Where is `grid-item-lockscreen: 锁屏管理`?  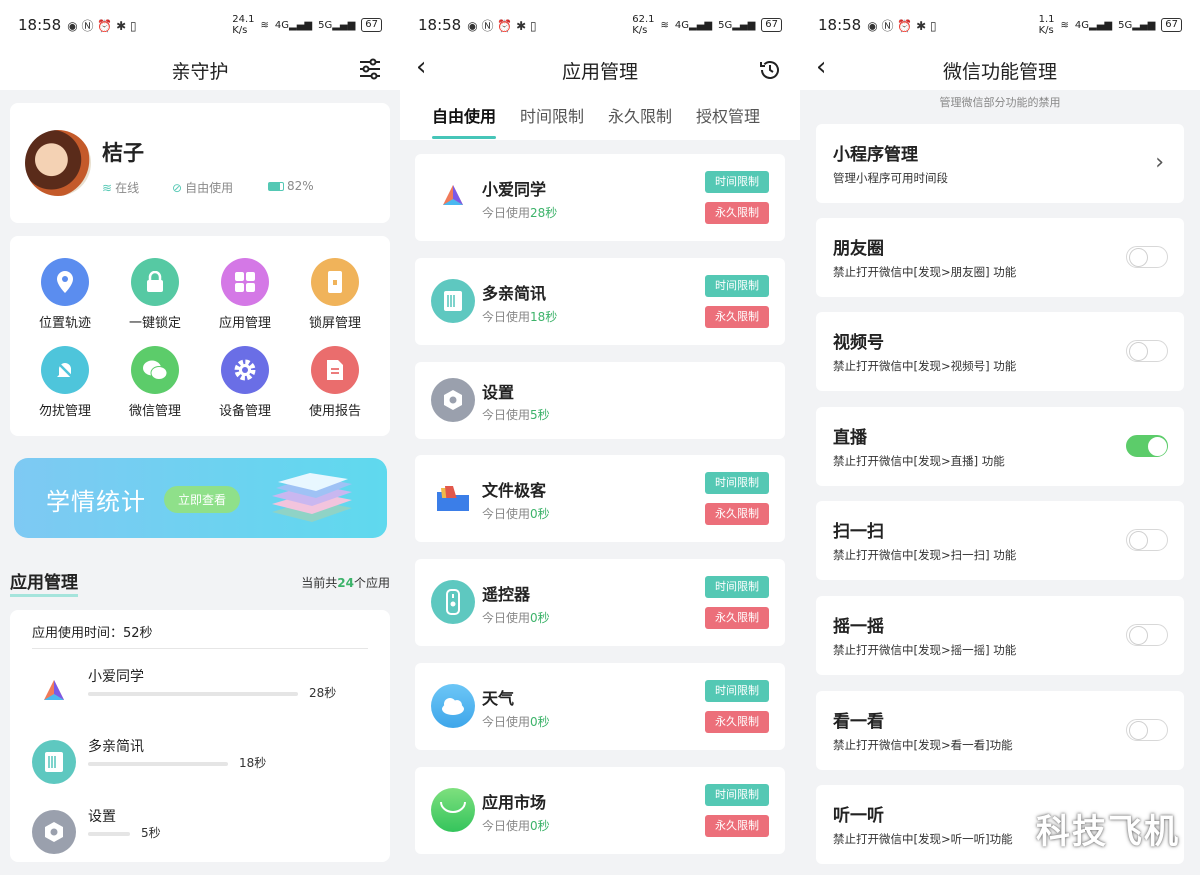 grid-item-lockscreen: 锁屏管理 is located at coordinates (335, 294).